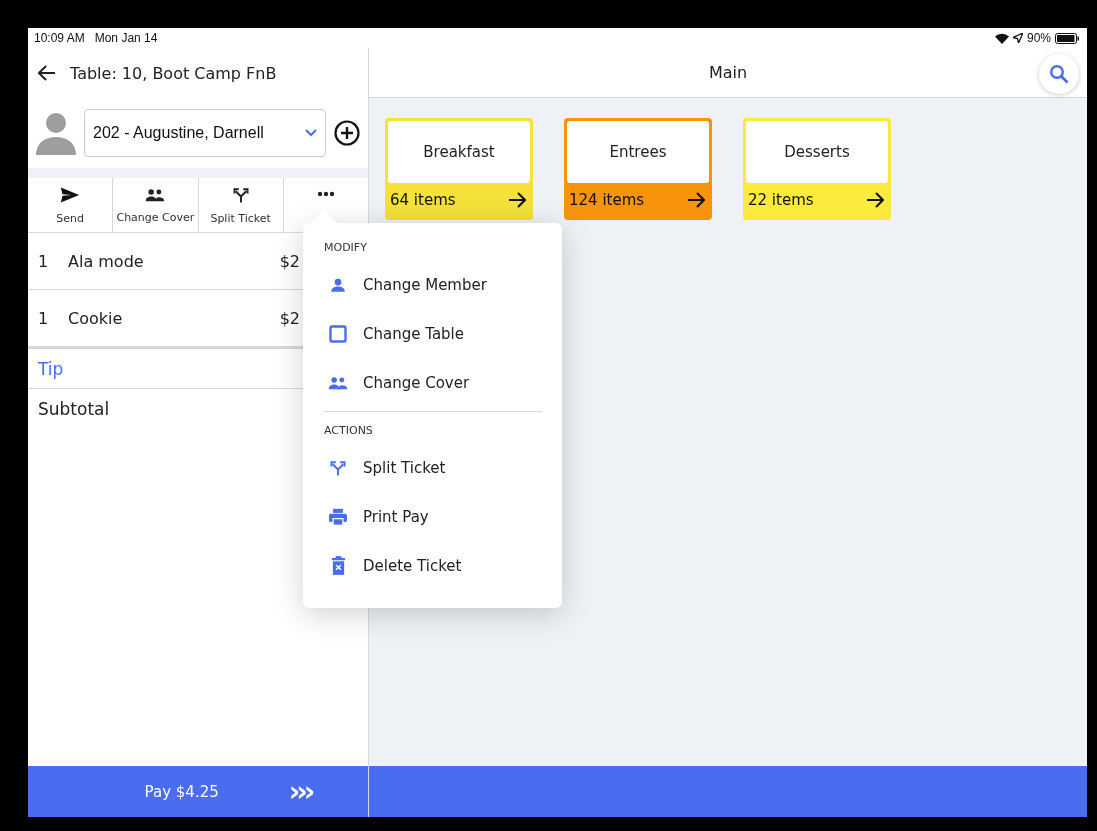  I want to click on avatar-silhouette, so click(56, 133).